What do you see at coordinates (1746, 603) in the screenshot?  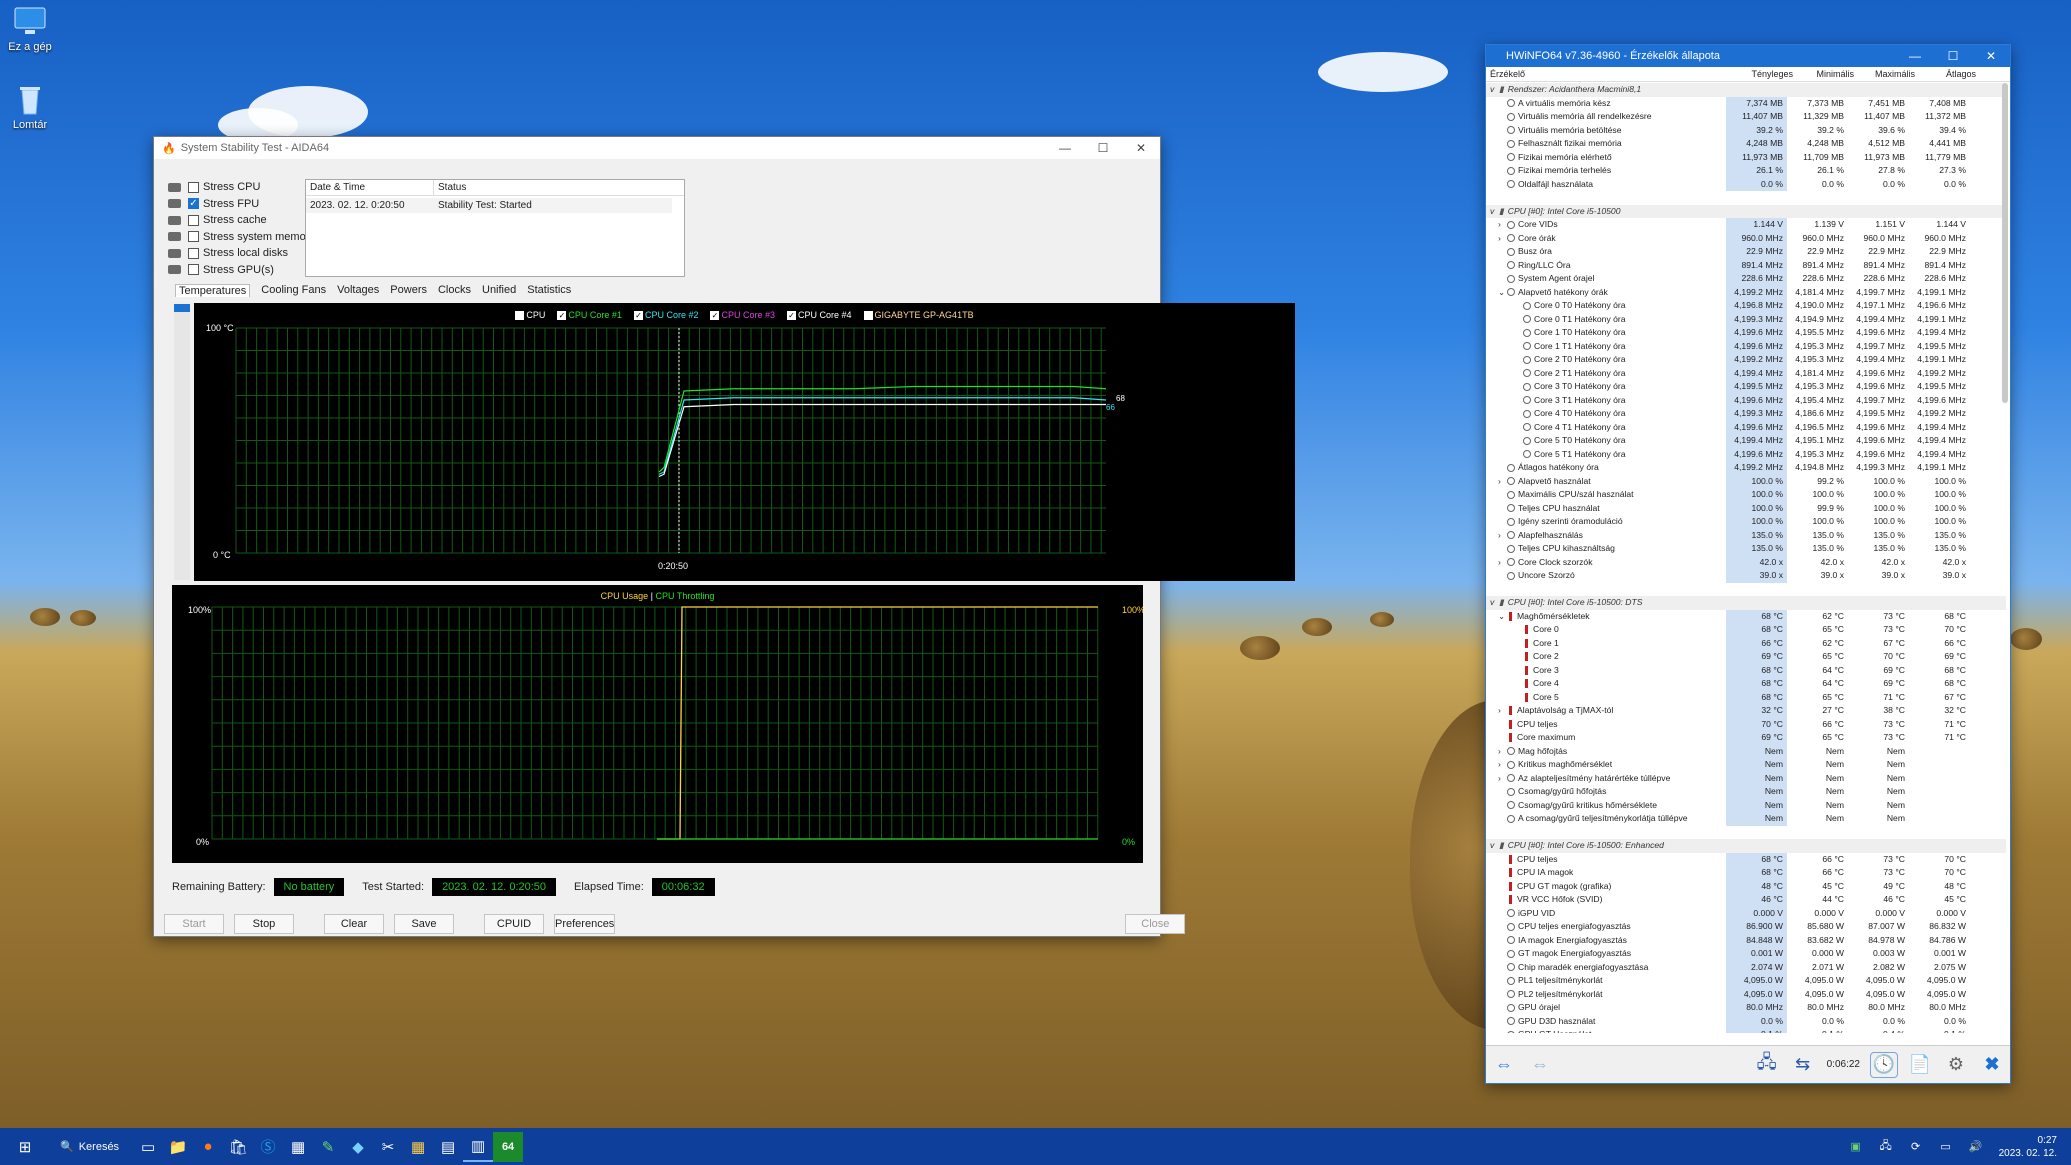 I see `sensor-group-row: v ▮ CPU [#0]: Intel Core i5-10500: DTS` at bounding box center [1746, 603].